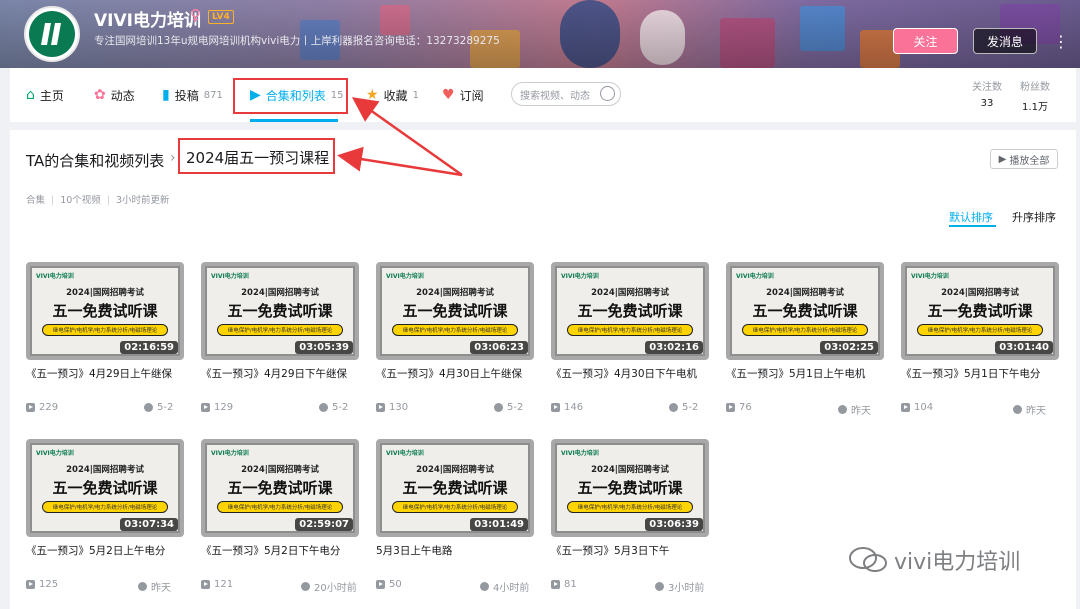  Describe the element at coordinates (51, 95) in the screenshot. I see `tab-label: 主页` at that location.